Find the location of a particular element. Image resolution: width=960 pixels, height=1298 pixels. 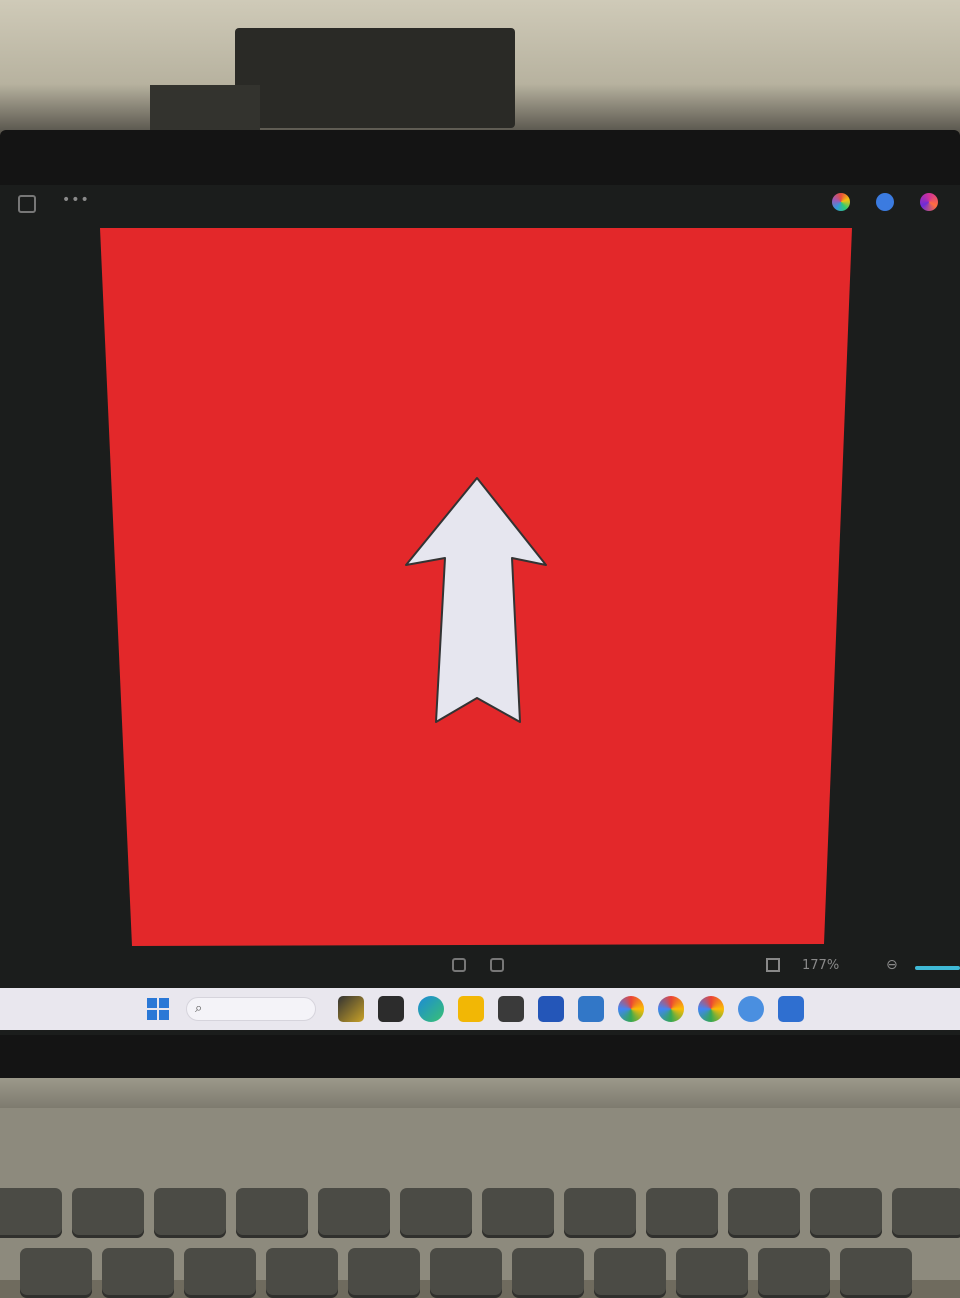

file-explorer-icon is located at coordinates (351, 1009).